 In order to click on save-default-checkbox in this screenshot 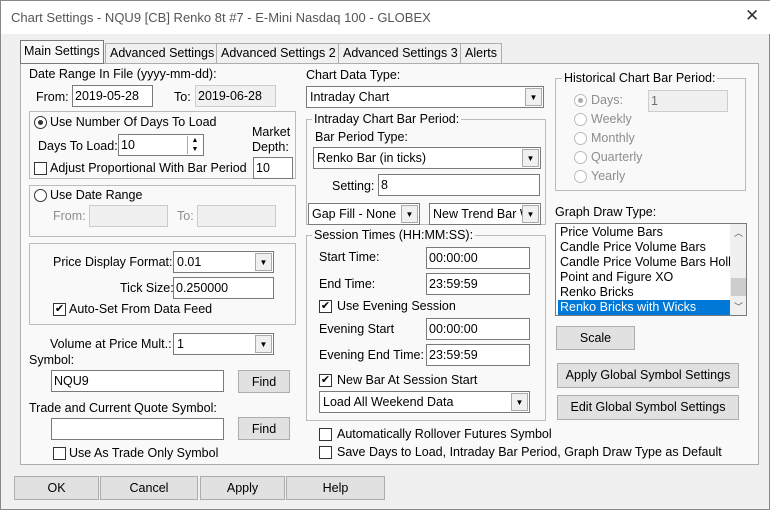, I will do `click(325, 452)`.